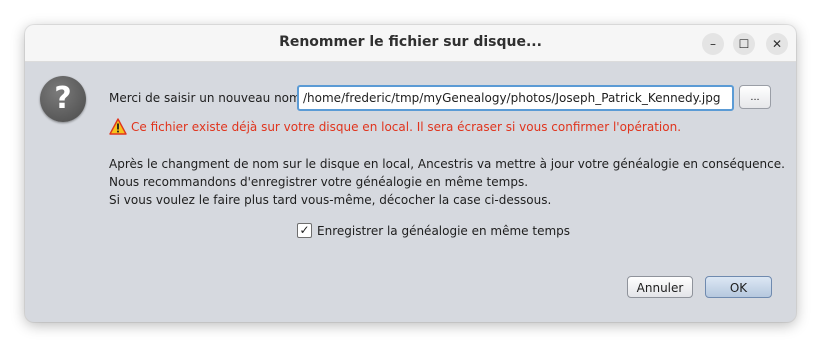  I want to click on maximize-button: ☐, so click(744, 44).